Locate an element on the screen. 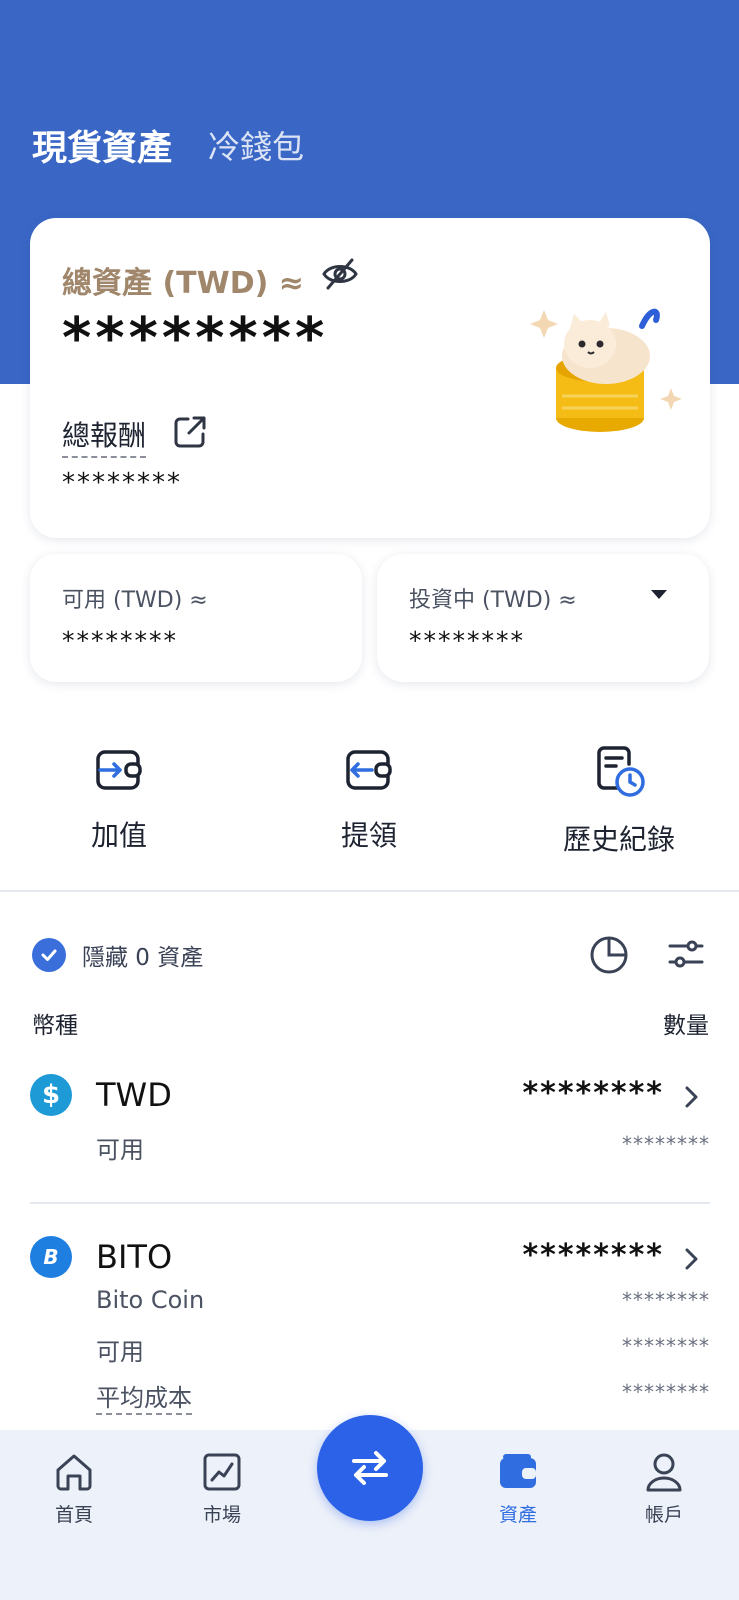 This screenshot has width=739, height=1600. row-divider is located at coordinates (370, 1203).